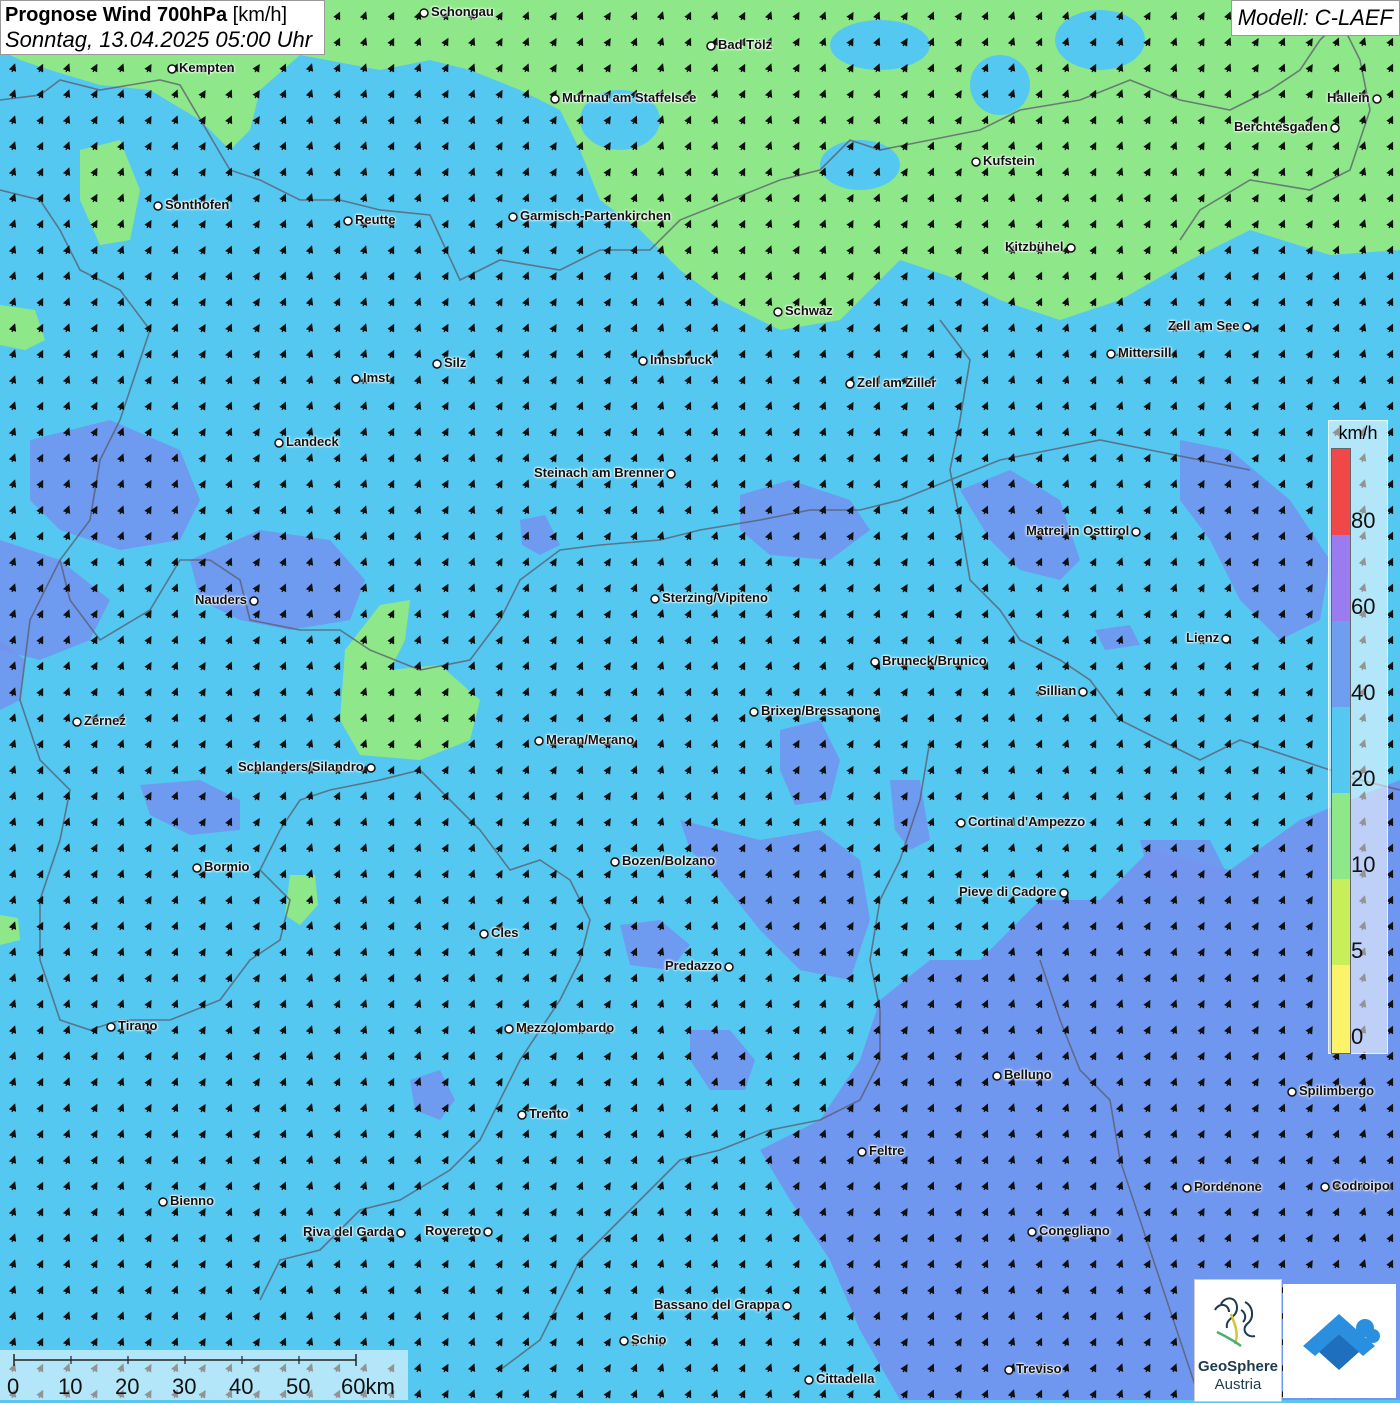 This screenshot has height=1403, width=1400. I want to click on legend-bar, so click(1341, 751).